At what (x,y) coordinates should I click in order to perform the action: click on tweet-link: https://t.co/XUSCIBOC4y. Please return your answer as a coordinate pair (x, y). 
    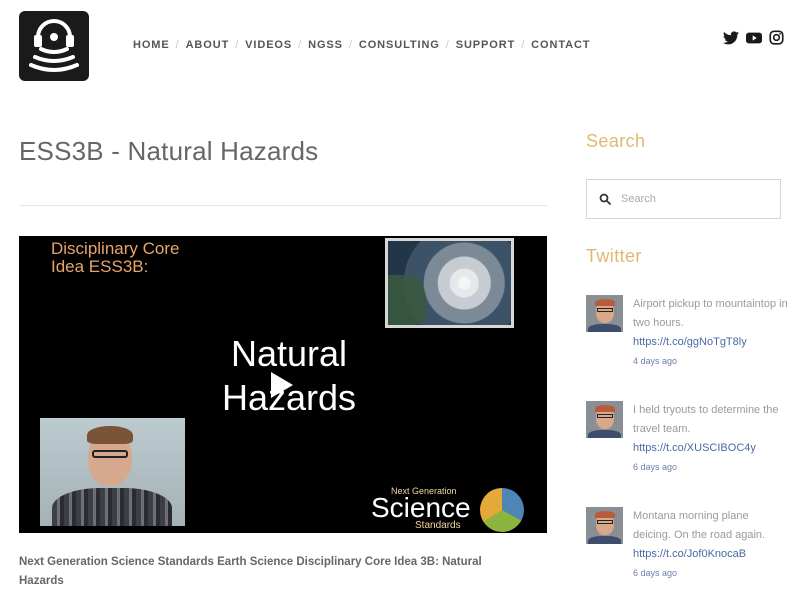
    Looking at the image, I should click on (710, 448).